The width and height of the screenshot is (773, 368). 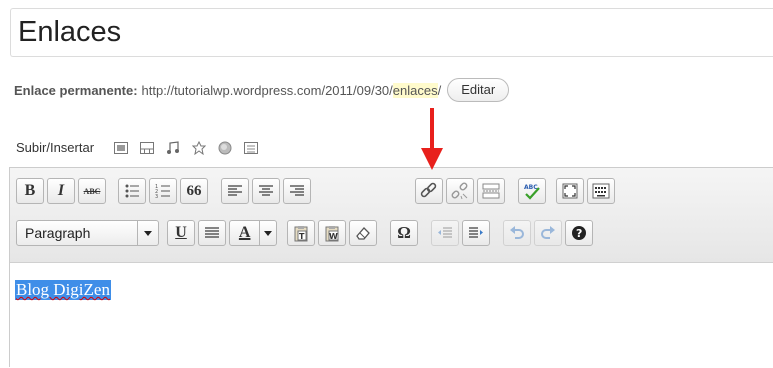 I want to click on eraser-icon, so click(x=363, y=233).